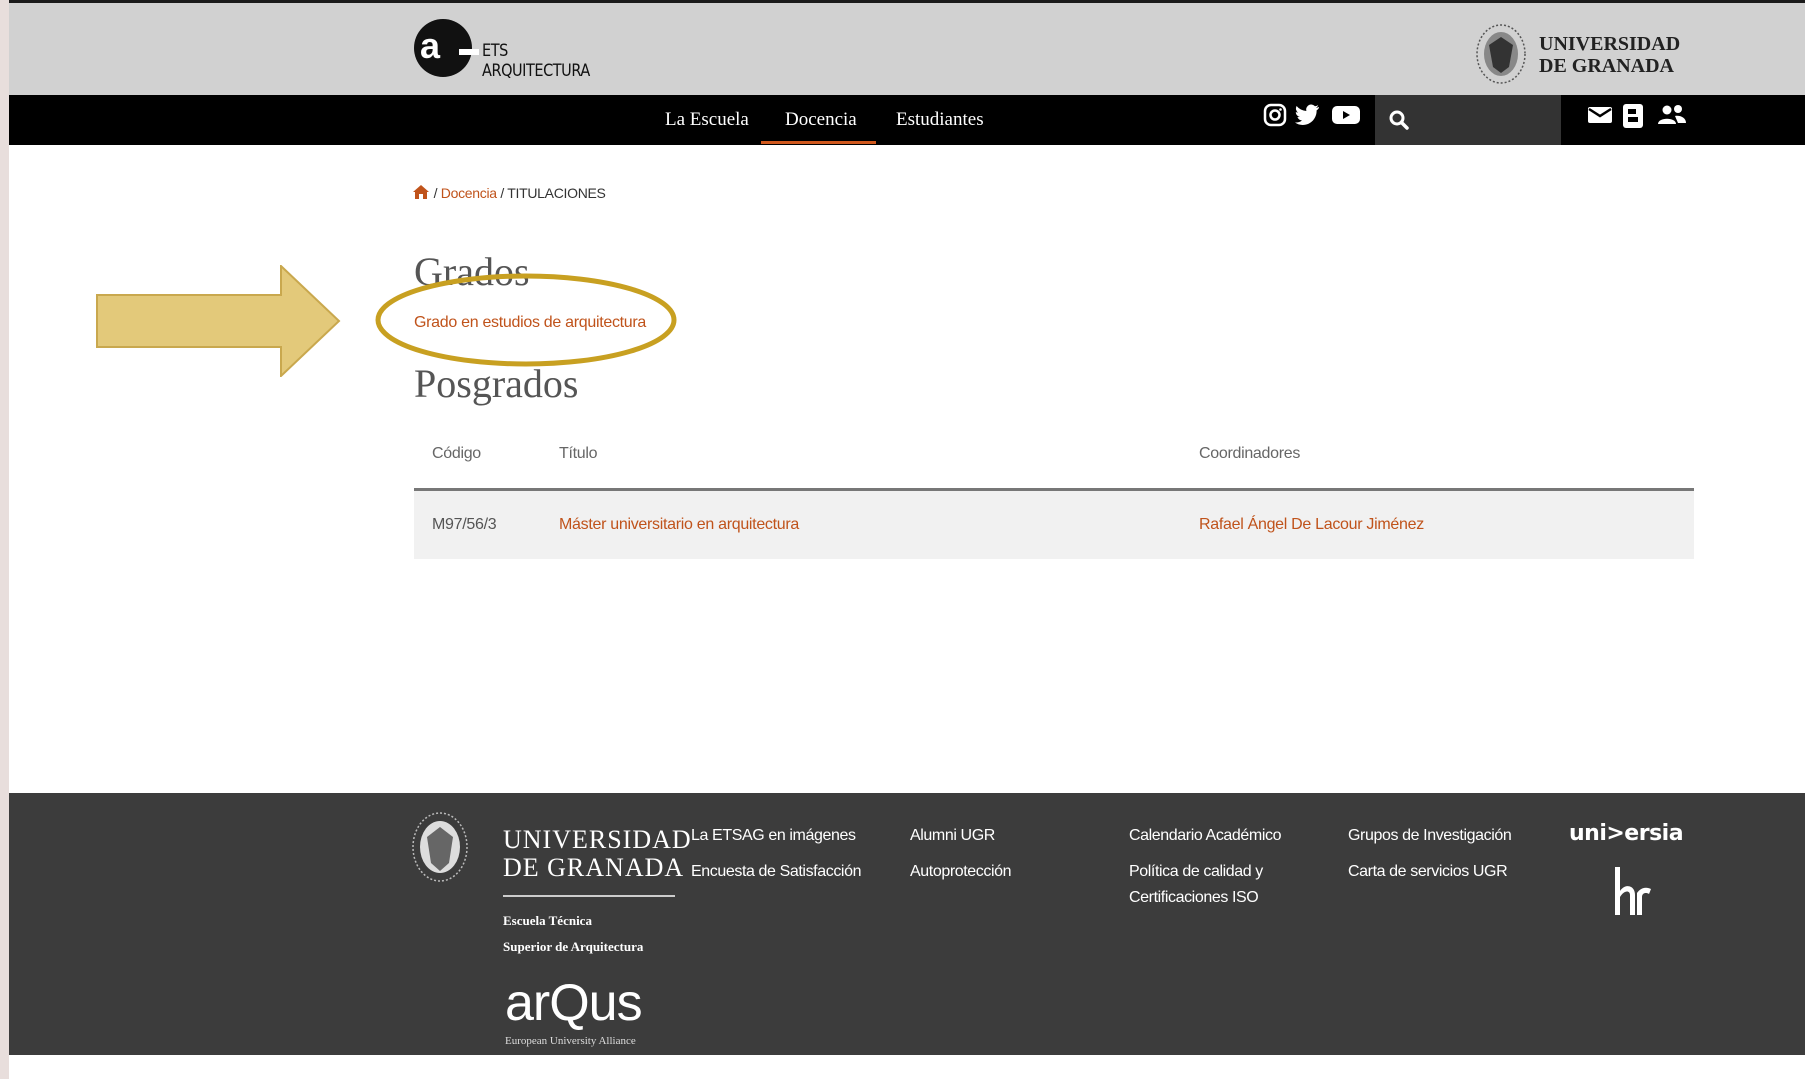 Image resolution: width=1805 pixels, height=1079 pixels. Describe the element at coordinates (821, 120) in the screenshot. I see `nav-item-docencia: Docencia` at that location.